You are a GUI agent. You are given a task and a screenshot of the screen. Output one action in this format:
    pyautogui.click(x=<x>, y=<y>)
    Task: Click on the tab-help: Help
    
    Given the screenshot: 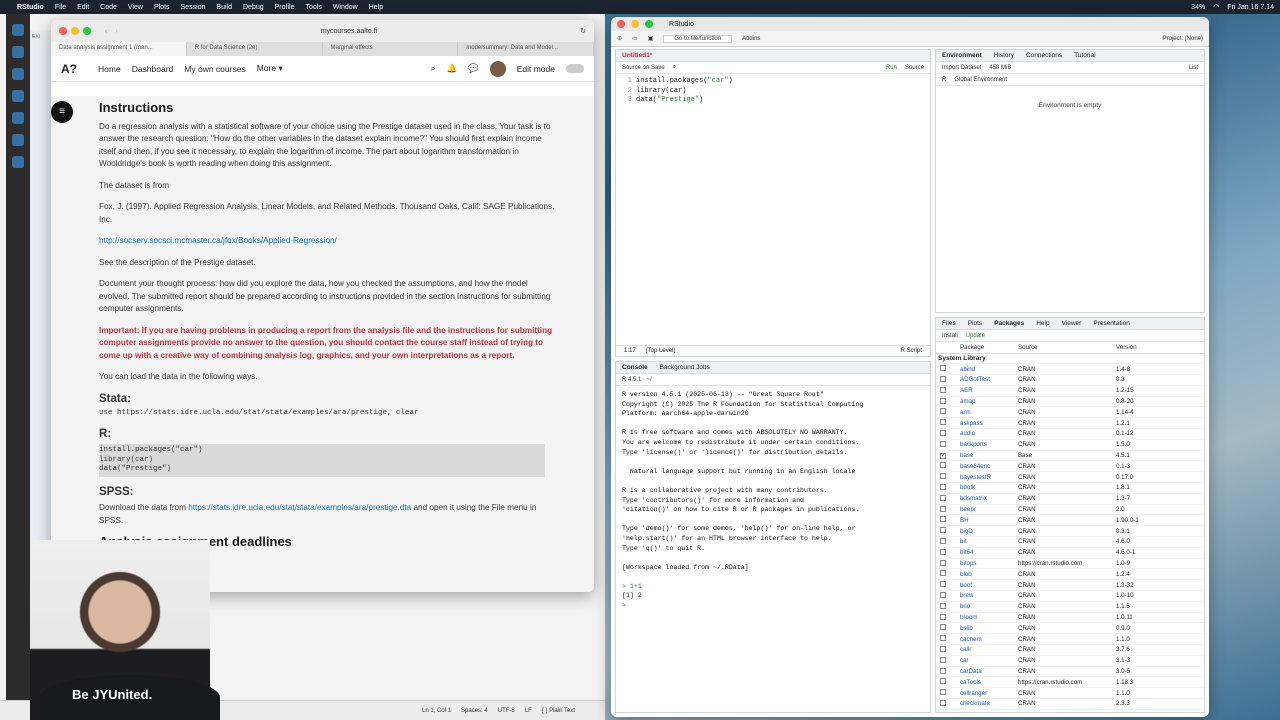 What is the action you would take?
    pyautogui.click(x=1042, y=323)
    